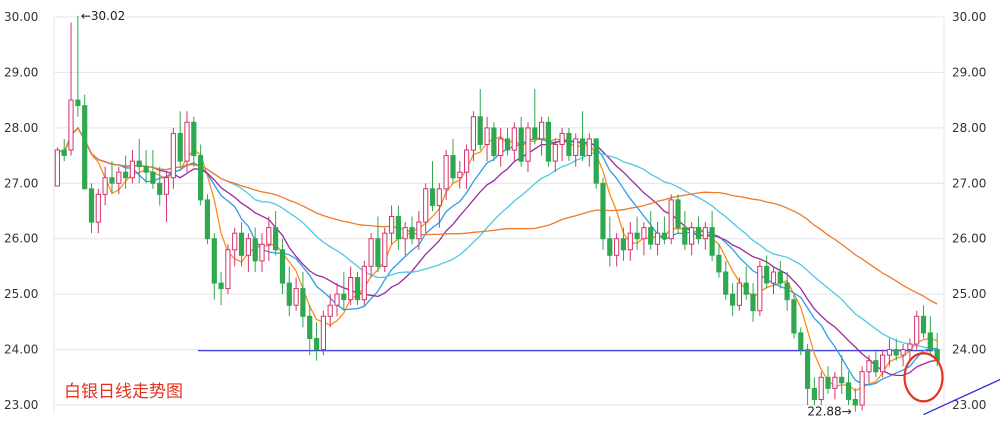 Image resolution: width=1000 pixels, height=426 pixels. What do you see at coordinates (969, 350) in the screenshot?
I see `y-tick-label: 24.00` at bounding box center [969, 350].